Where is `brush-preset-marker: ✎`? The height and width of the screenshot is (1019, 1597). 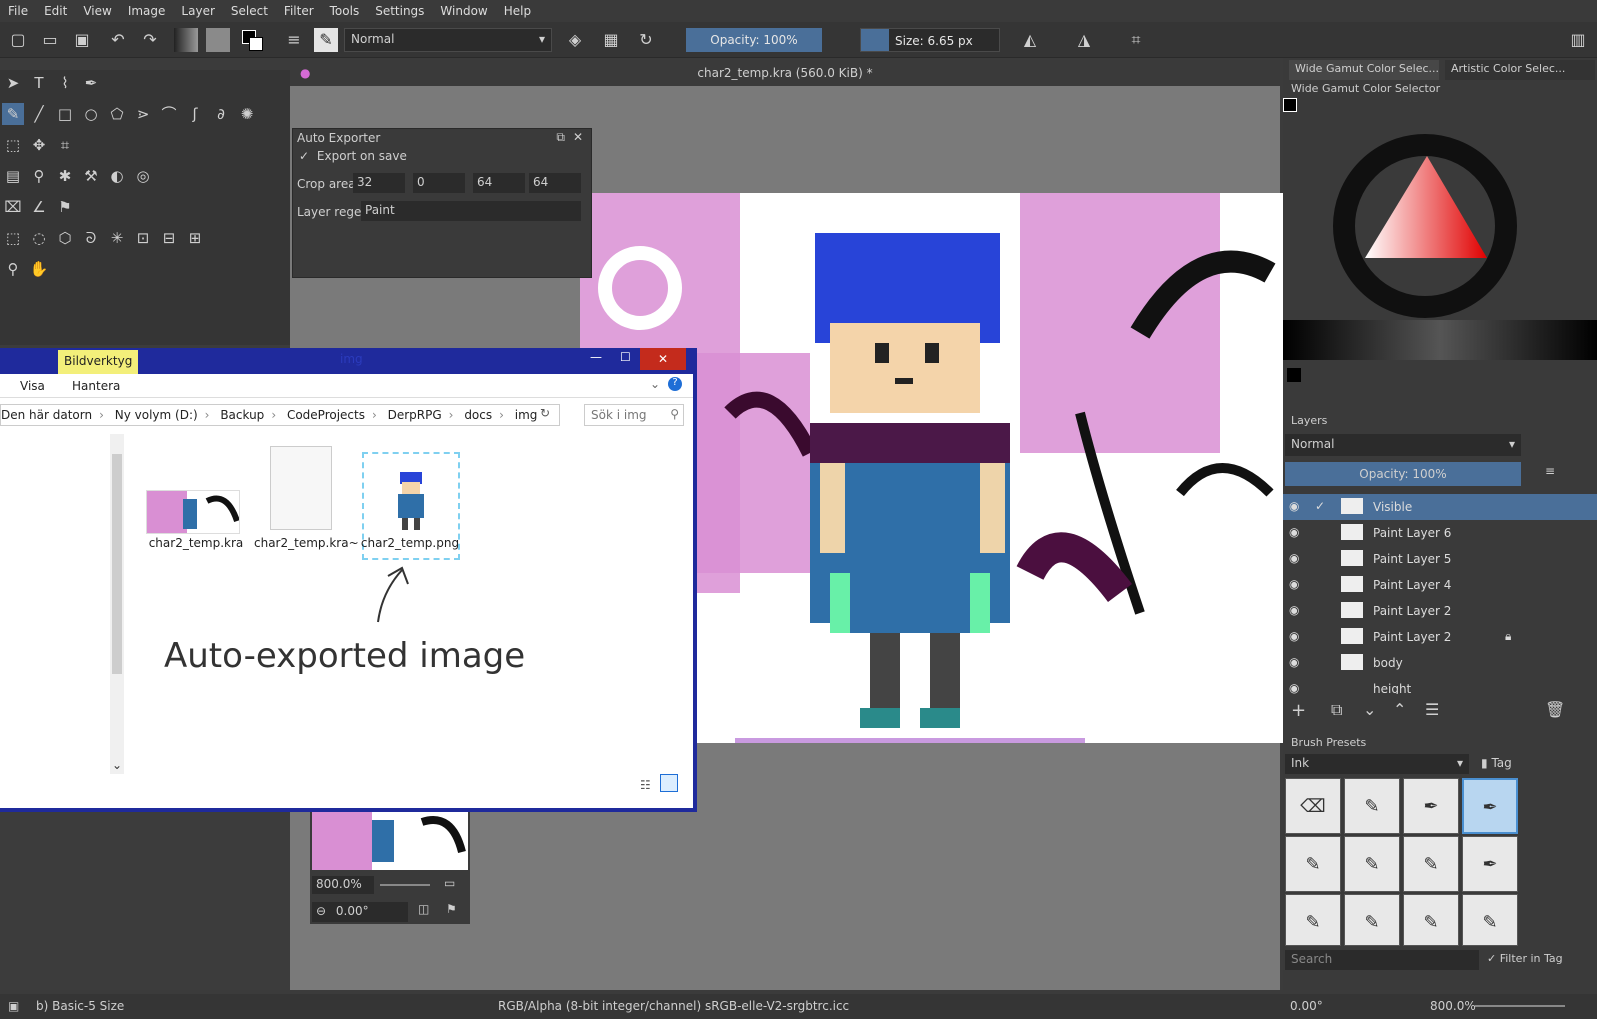 brush-preset-marker: ✎ is located at coordinates (1431, 864).